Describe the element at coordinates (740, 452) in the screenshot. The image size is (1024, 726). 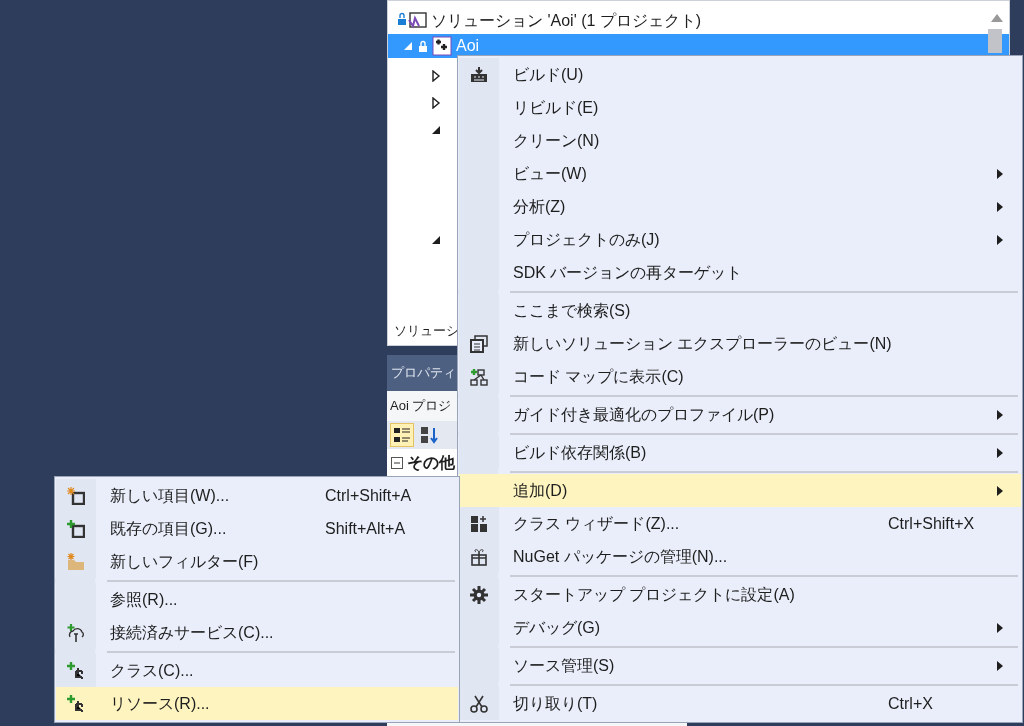
I see `menu-item: ビルド依存関係(B)` at that location.